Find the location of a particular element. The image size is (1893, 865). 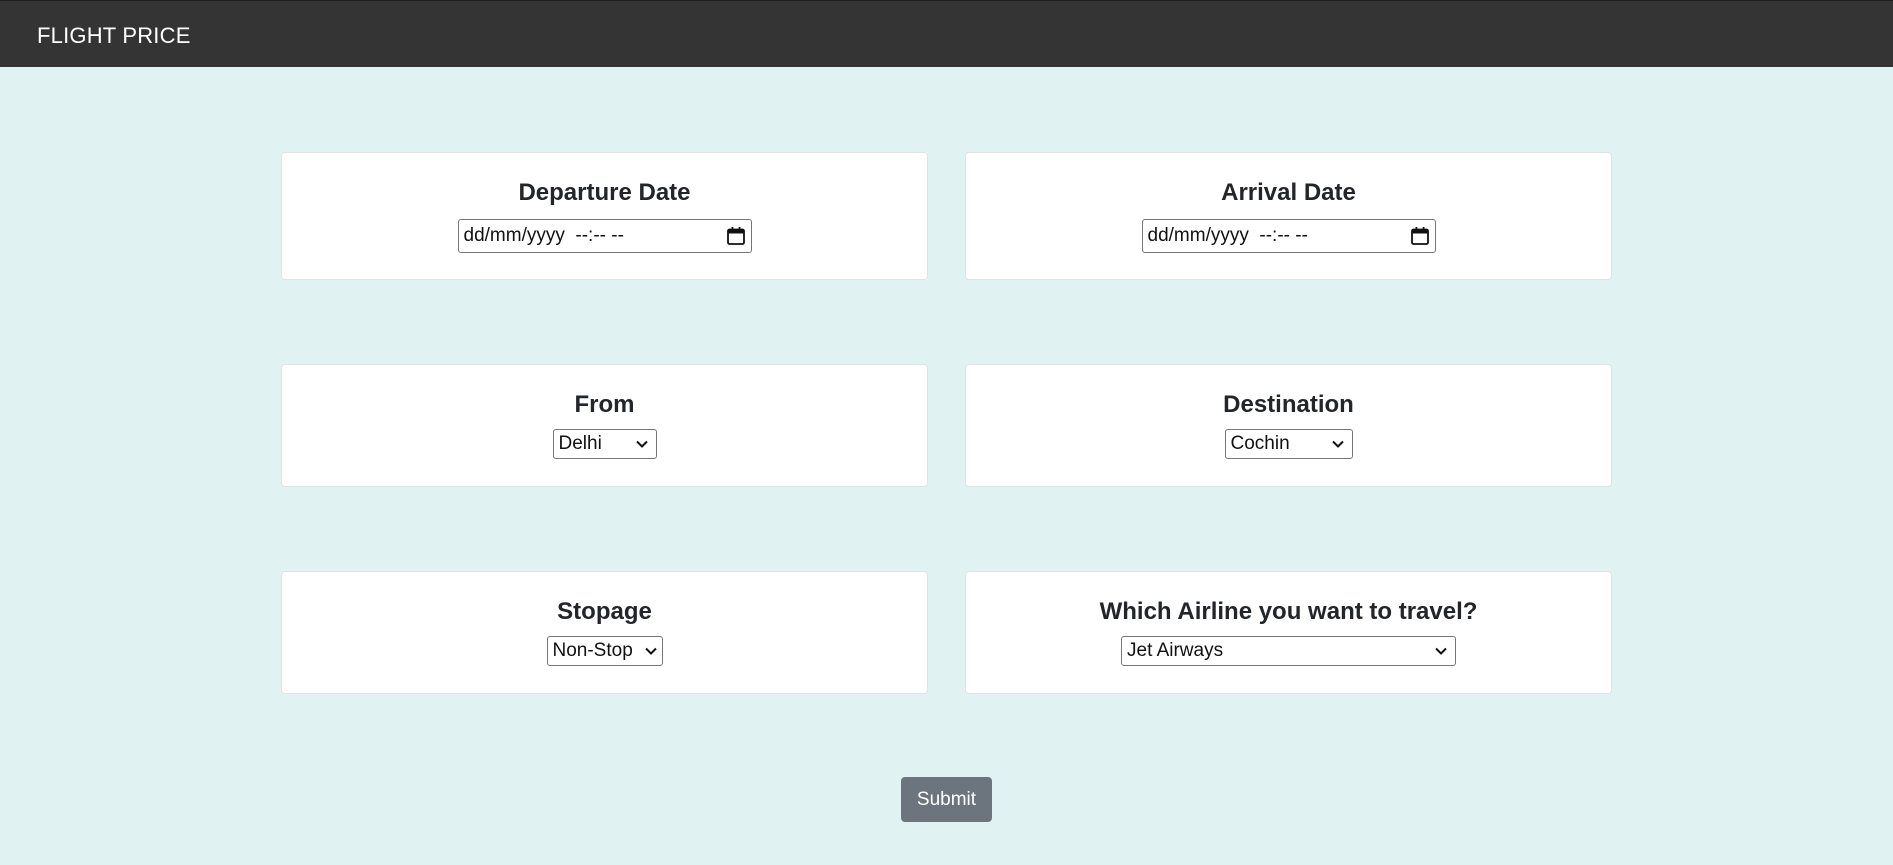

arrival-date-input: dd/mm/yyyy --:-- -- is located at coordinates (1288, 236).